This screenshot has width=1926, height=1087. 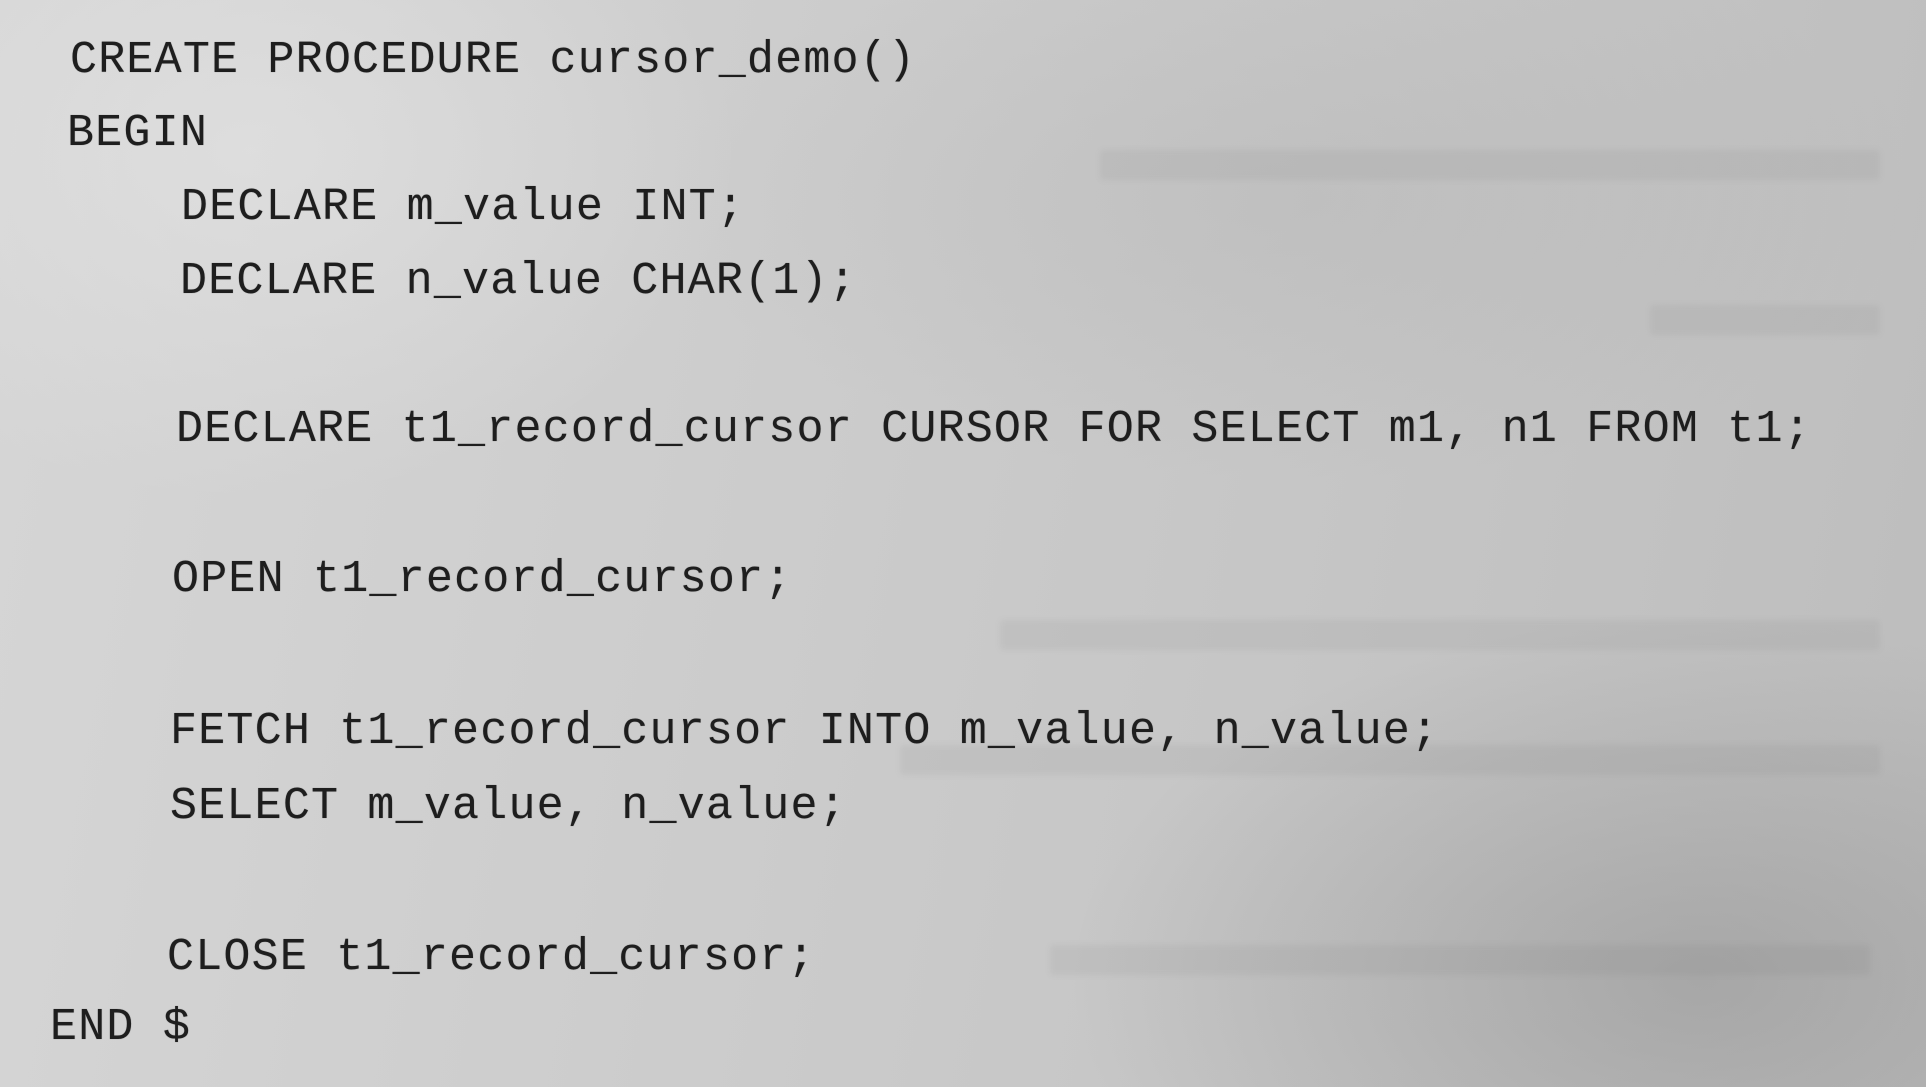 What do you see at coordinates (493, 60) in the screenshot?
I see `code-line: CREATE PROCEDURE cursor_demo()` at bounding box center [493, 60].